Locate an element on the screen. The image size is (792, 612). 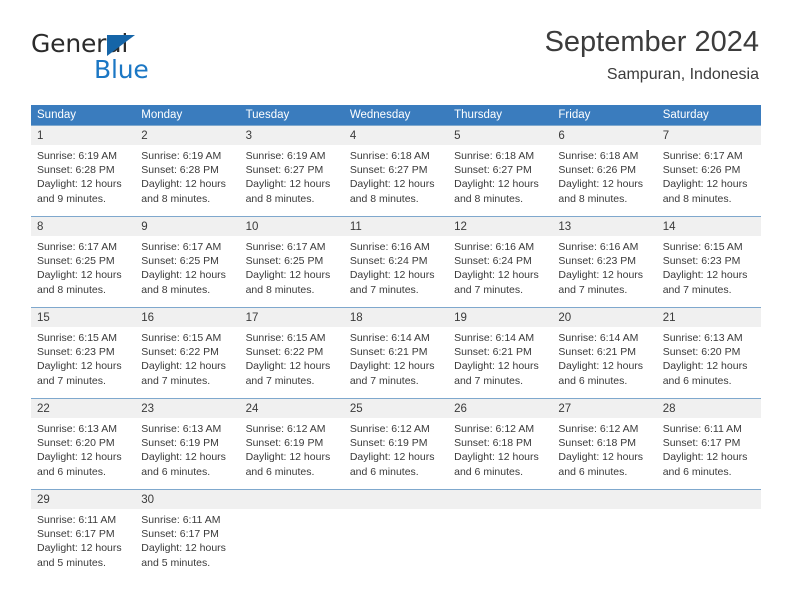
location-subtitle: Sampuran, Indonesia is located at coordinates (682, 75).